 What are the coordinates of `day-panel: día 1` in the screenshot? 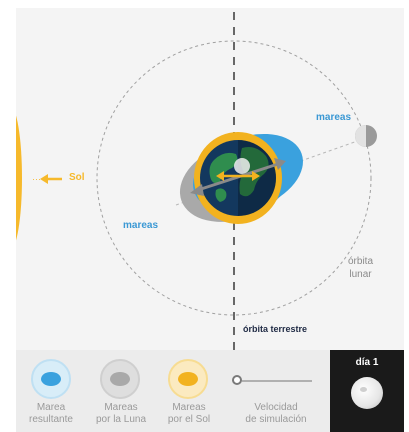 It's located at (367, 391).